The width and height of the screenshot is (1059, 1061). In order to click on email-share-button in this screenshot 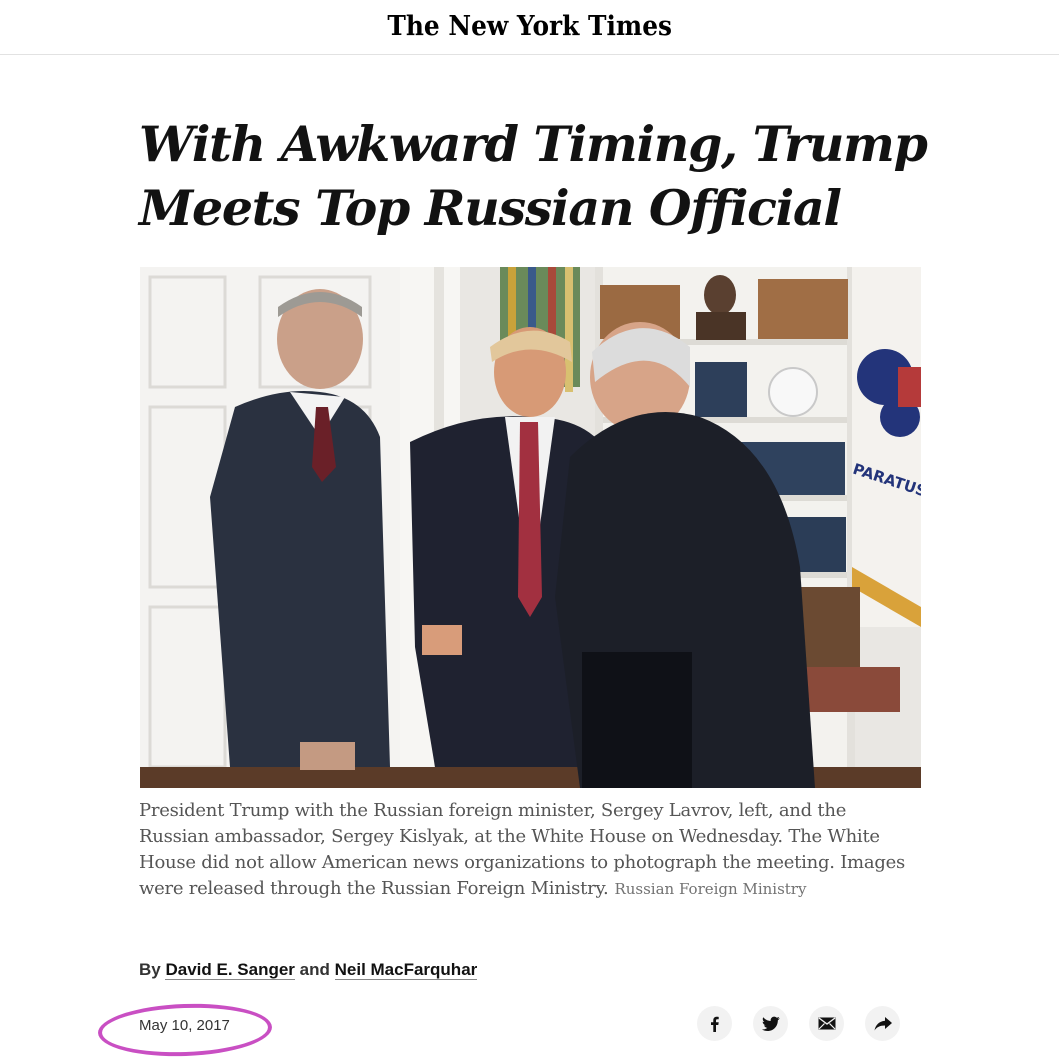, I will do `click(826, 1023)`.